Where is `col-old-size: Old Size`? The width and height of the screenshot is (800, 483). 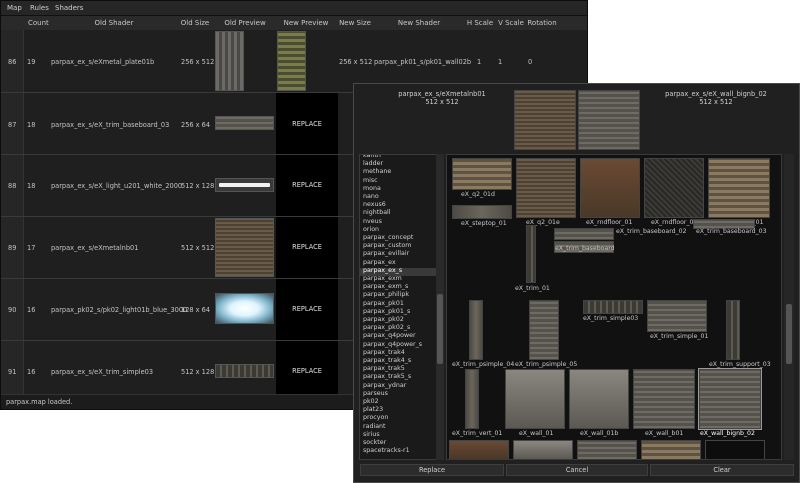
col-old-size: Old Size is located at coordinates (195, 23).